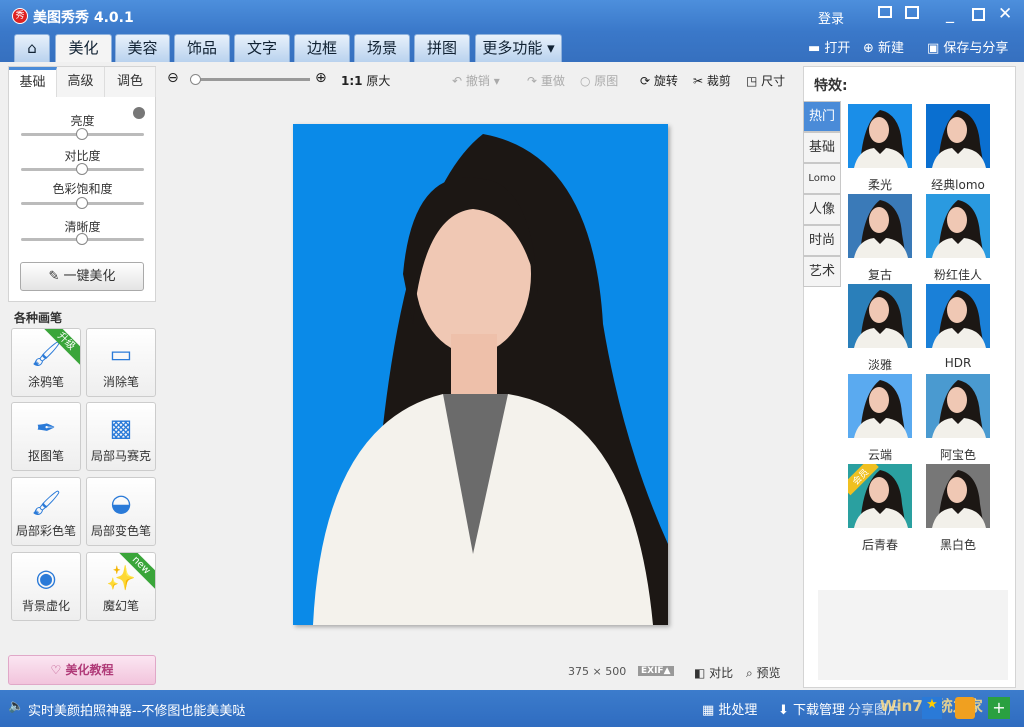 Image resolution: width=1024 pixels, height=727 pixels. Describe the element at coordinates (82, 670) in the screenshot. I see `tutorial-button: ♡ 美化教程` at that location.